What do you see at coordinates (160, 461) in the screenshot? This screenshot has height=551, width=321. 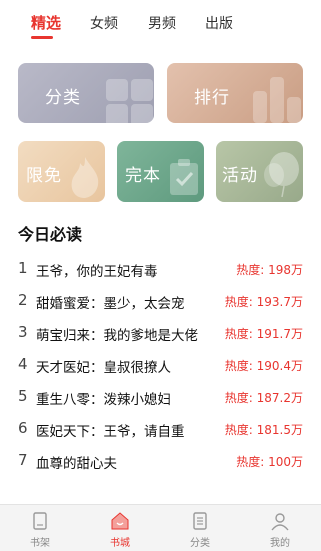 I see `list-item: 7 血尊的甜心夫 热度: 100万` at bounding box center [160, 461].